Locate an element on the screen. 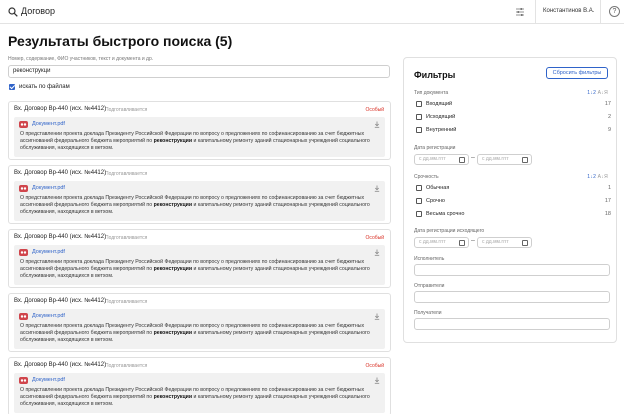 Image resolution: width=624 pixels, height=414 pixels. outgoing-reg-date-from: с дд.мм.гггг is located at coordinates (441, 242).